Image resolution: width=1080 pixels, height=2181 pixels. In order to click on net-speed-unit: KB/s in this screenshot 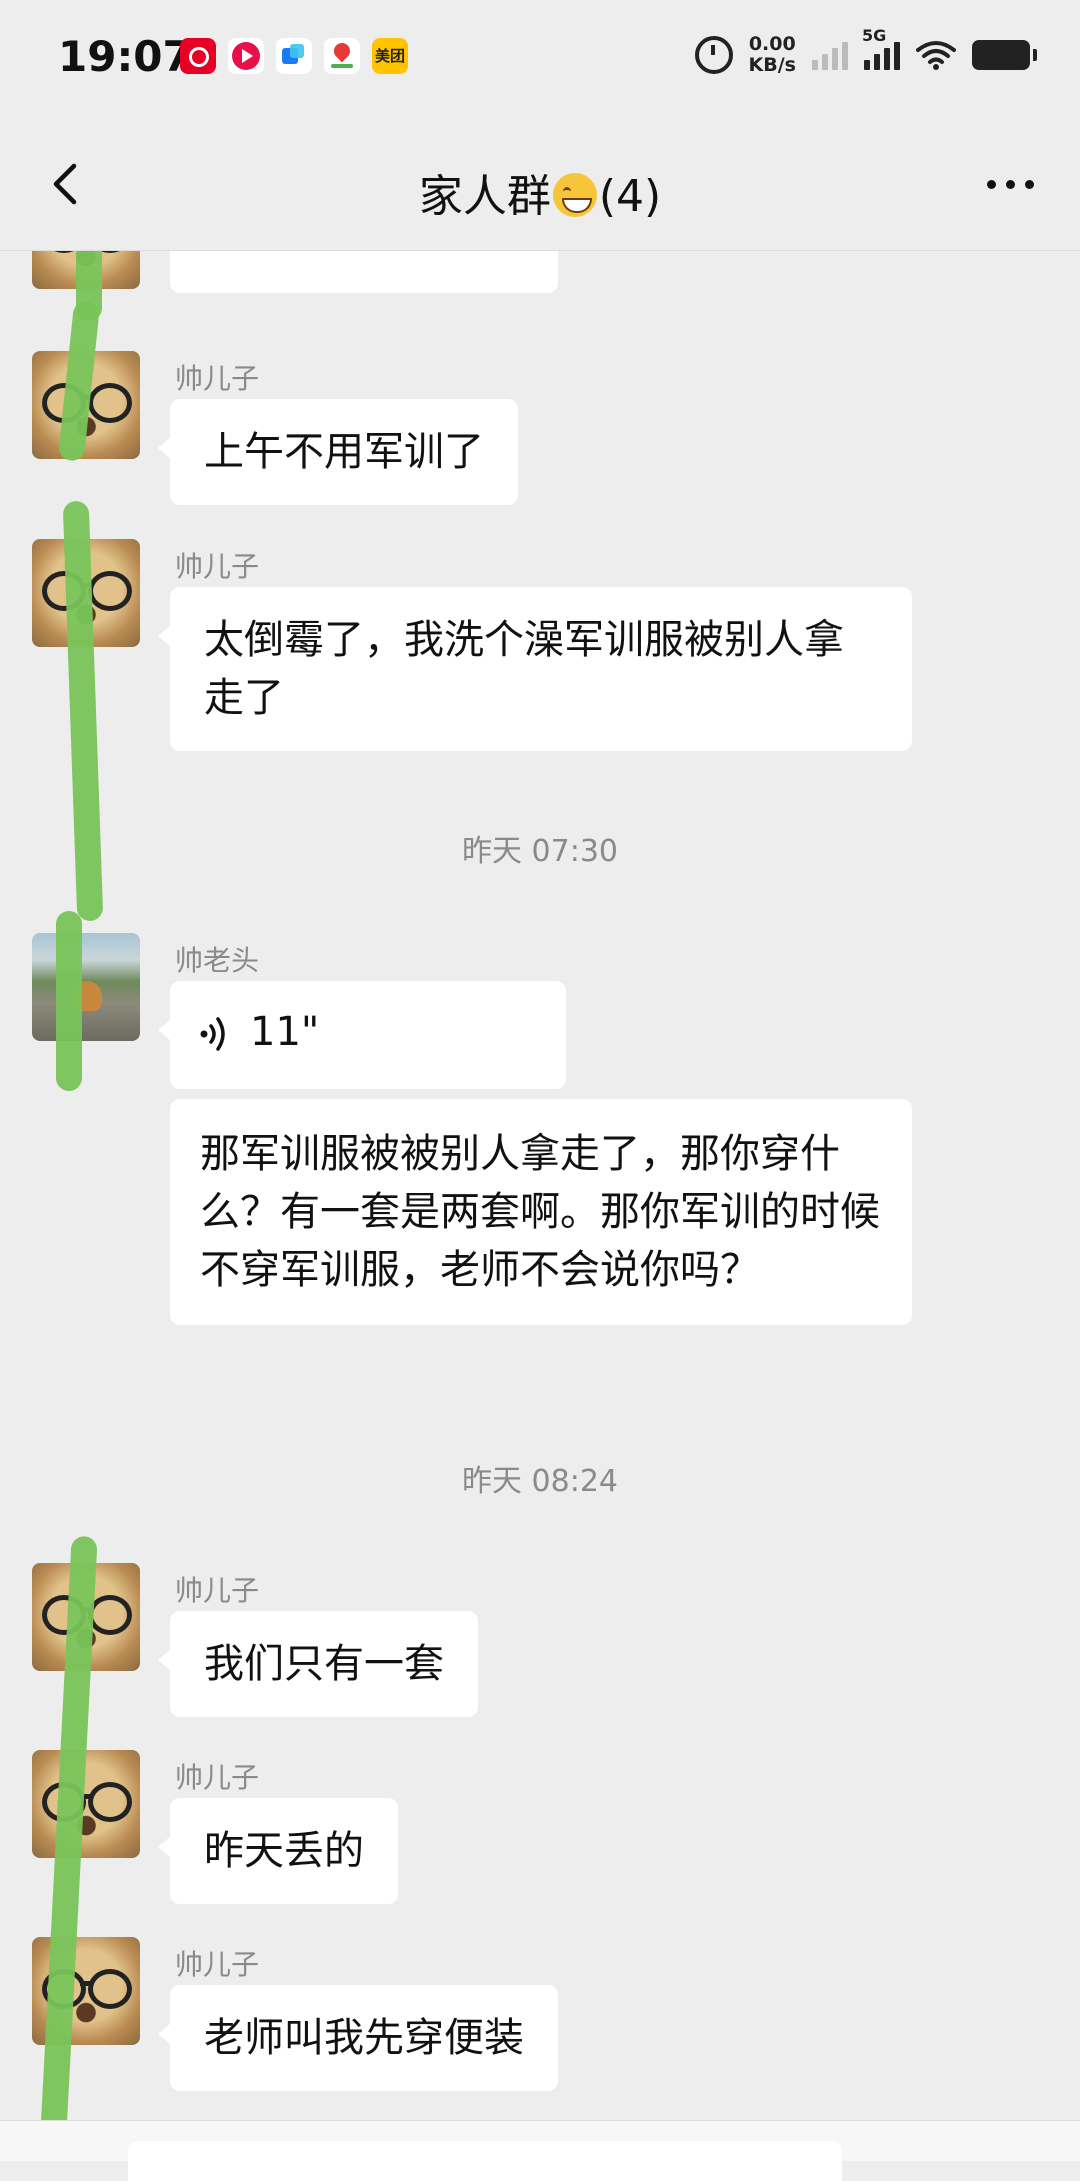, I will do `click(772, 65)`.